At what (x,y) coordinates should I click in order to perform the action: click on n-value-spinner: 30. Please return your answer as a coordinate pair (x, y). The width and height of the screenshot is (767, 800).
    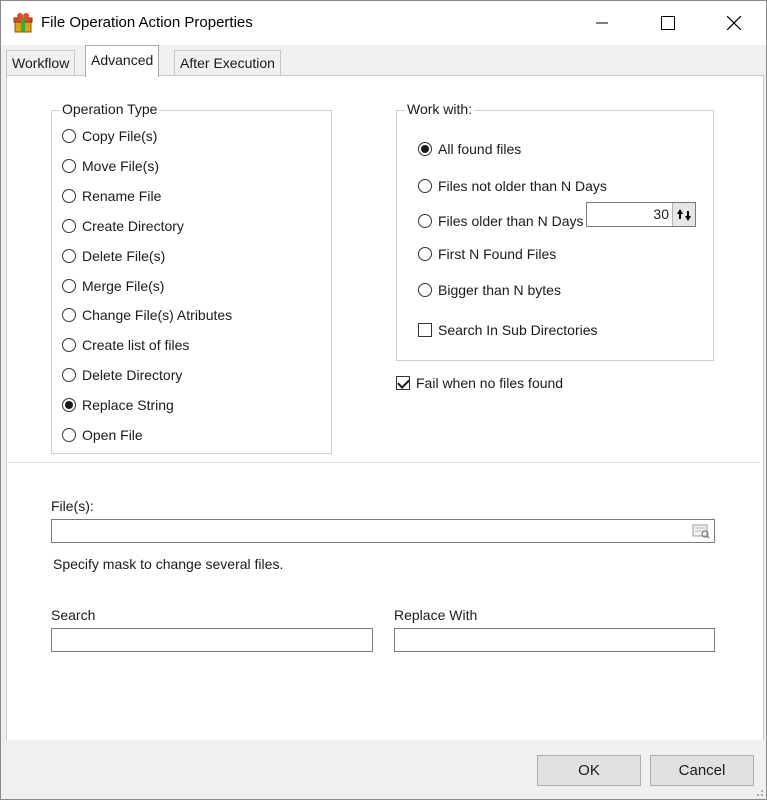
    Looking at the image, I should click on (641, 214).